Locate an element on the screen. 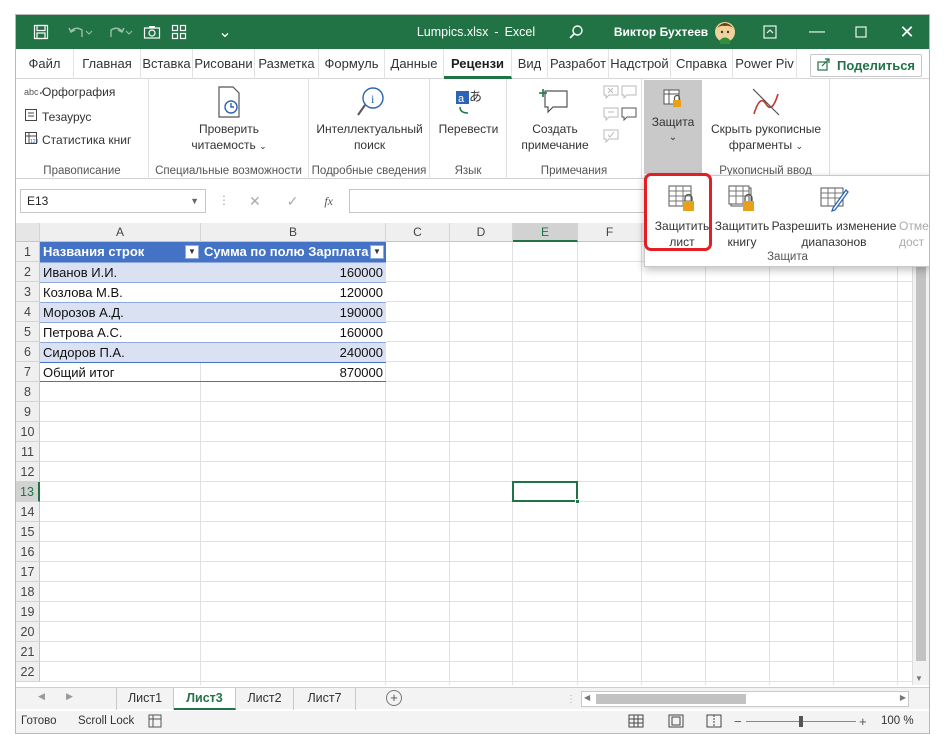 The image size is (944, 746). page-layout-view-icon is located at coordinates (676, 722).